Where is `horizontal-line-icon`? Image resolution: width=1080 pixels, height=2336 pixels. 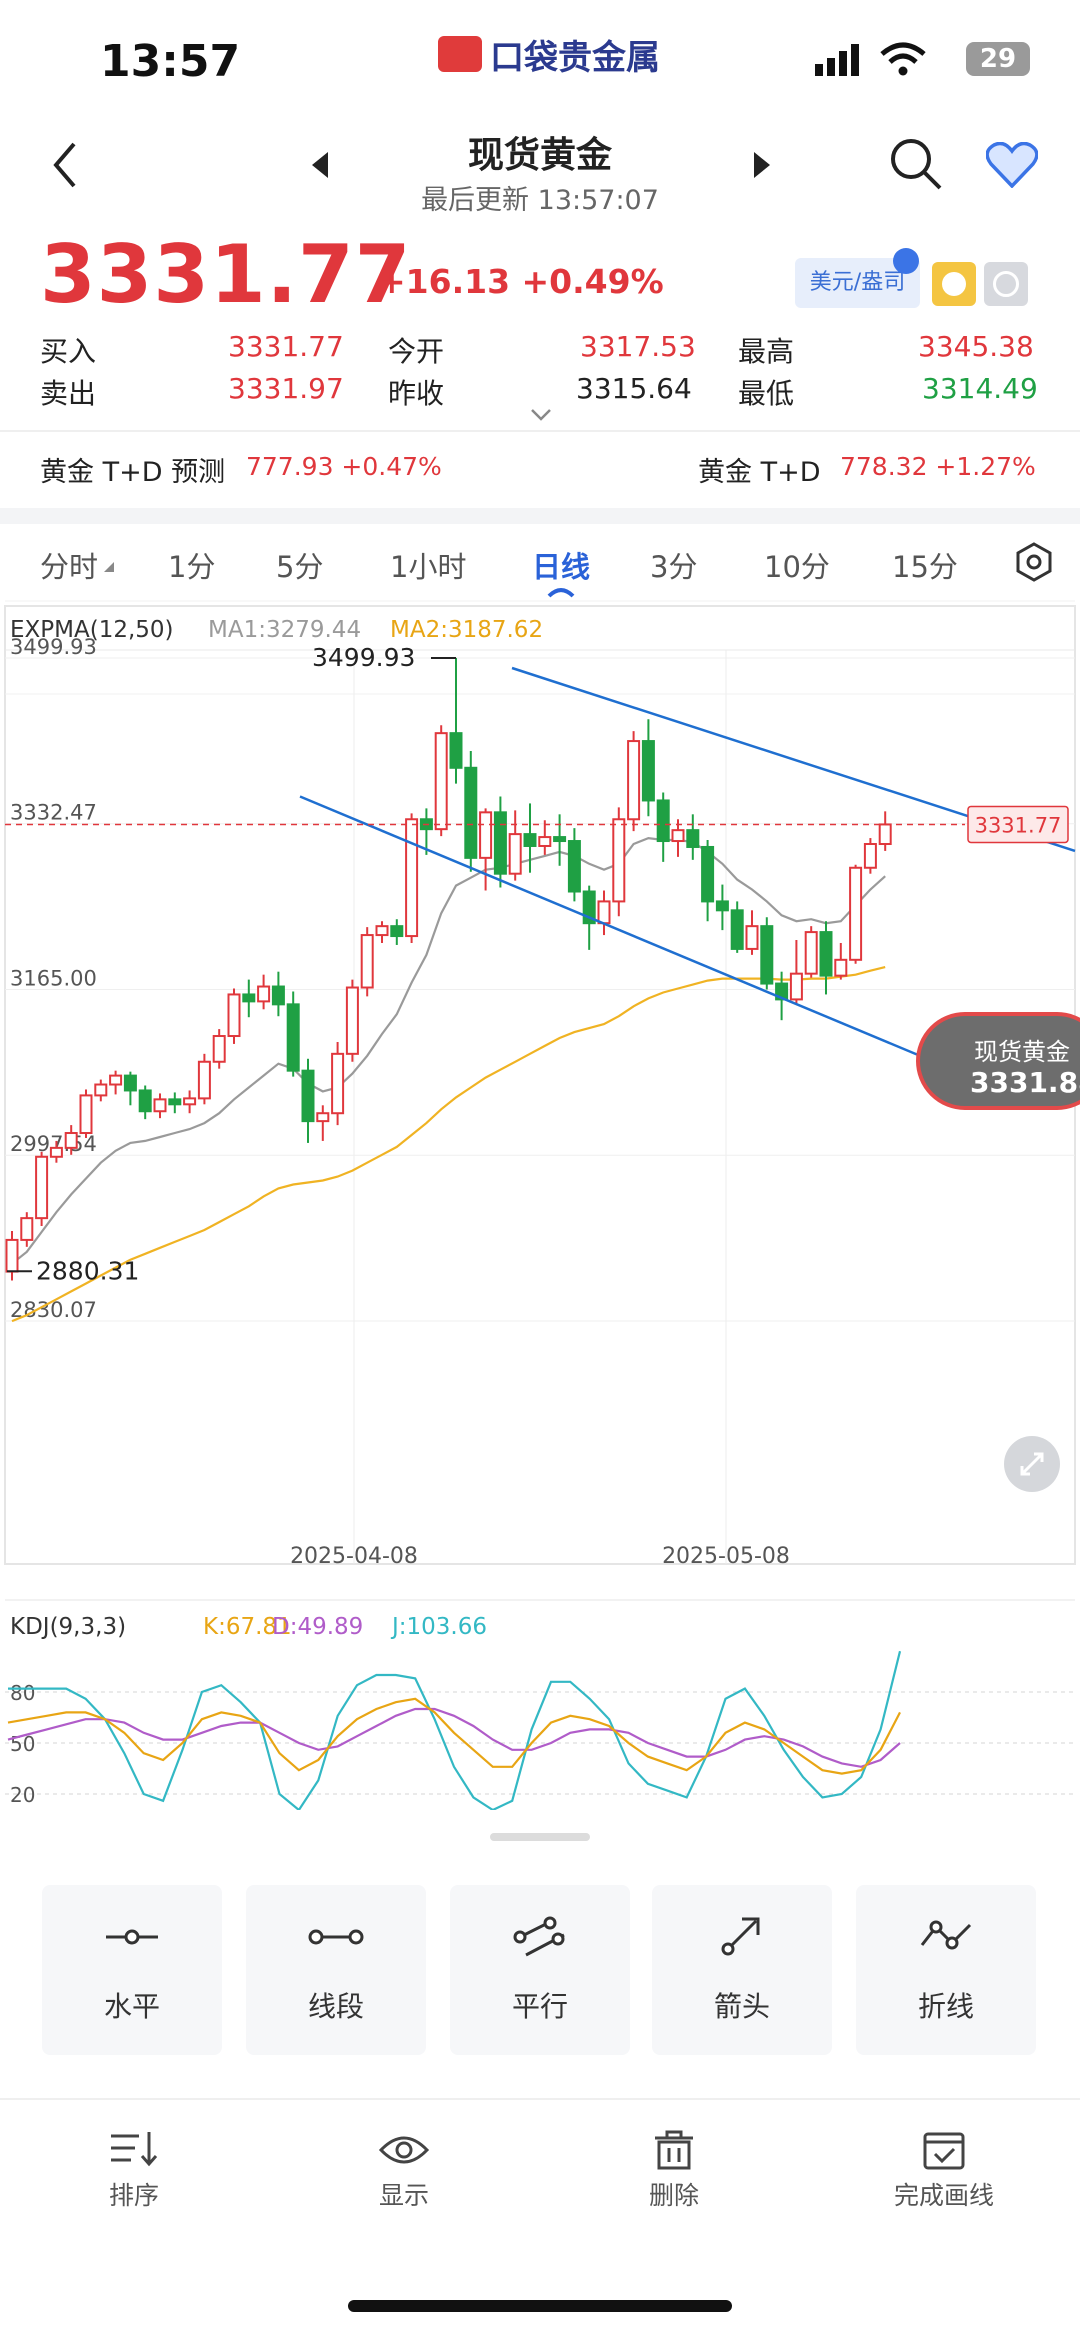
horizontal-line-icon is located at coordinates (132, 1937).